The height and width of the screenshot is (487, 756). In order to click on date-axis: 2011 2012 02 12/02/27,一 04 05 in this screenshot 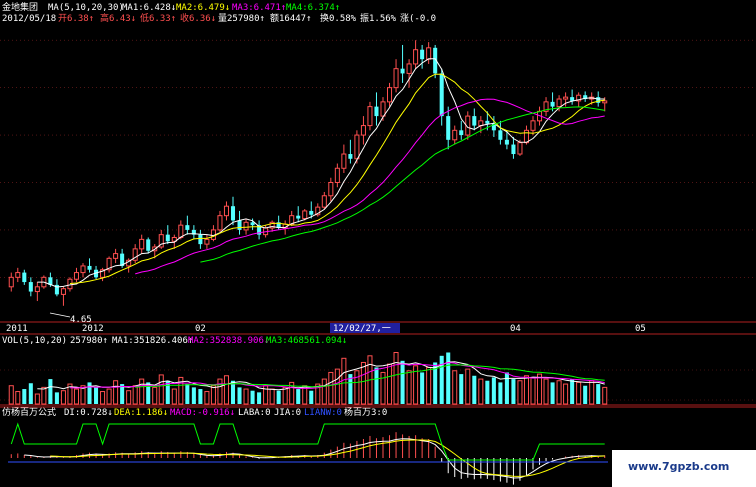, I will do `click(326, 328)`.